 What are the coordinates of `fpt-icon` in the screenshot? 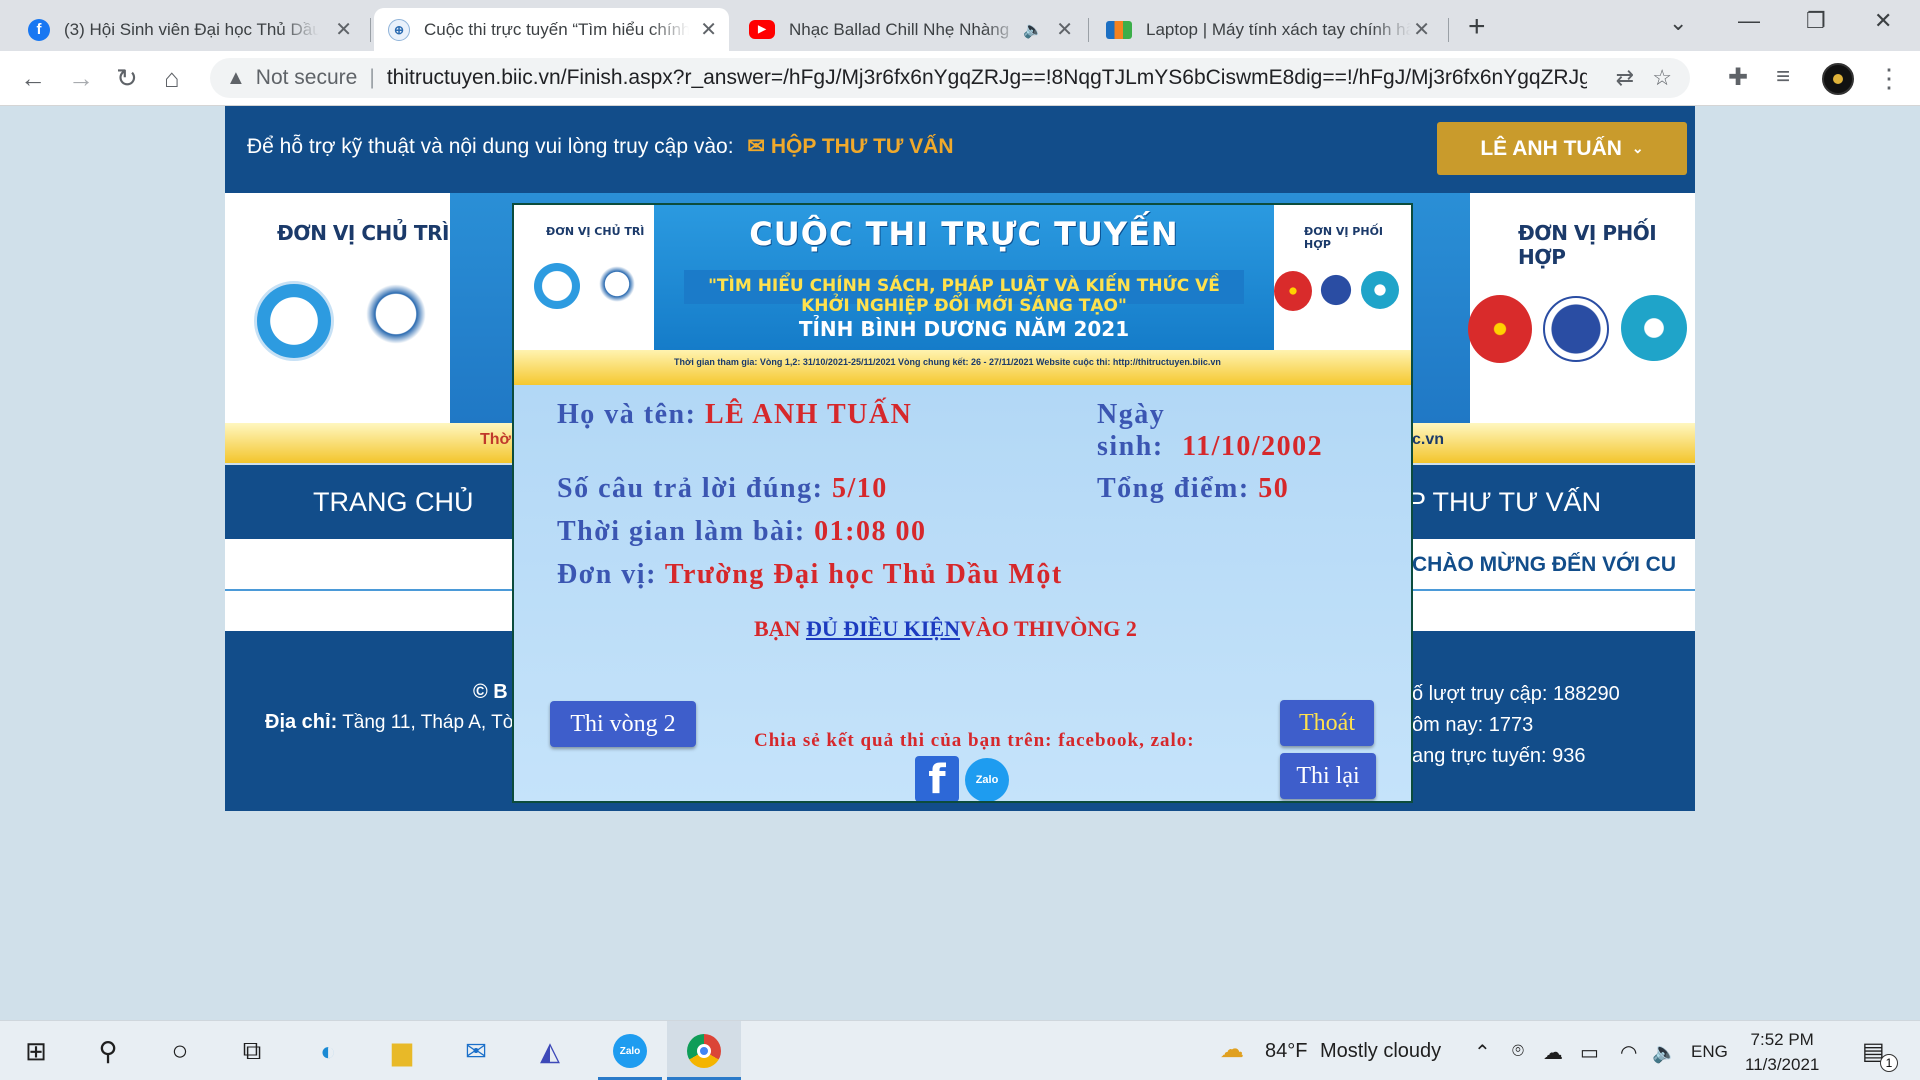 It's located at (1119, 29).